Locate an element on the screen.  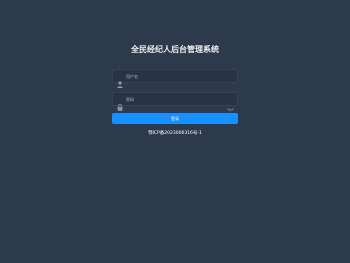
eye-closed-icon is located at coordinates (230, 104).